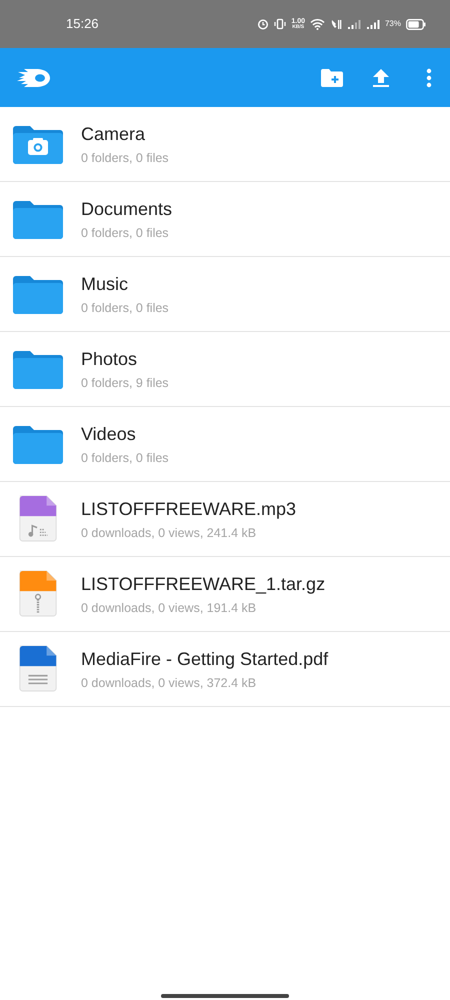 The image size is (450, 1000). I want to click on item-name: Camera, so click(113, 133).